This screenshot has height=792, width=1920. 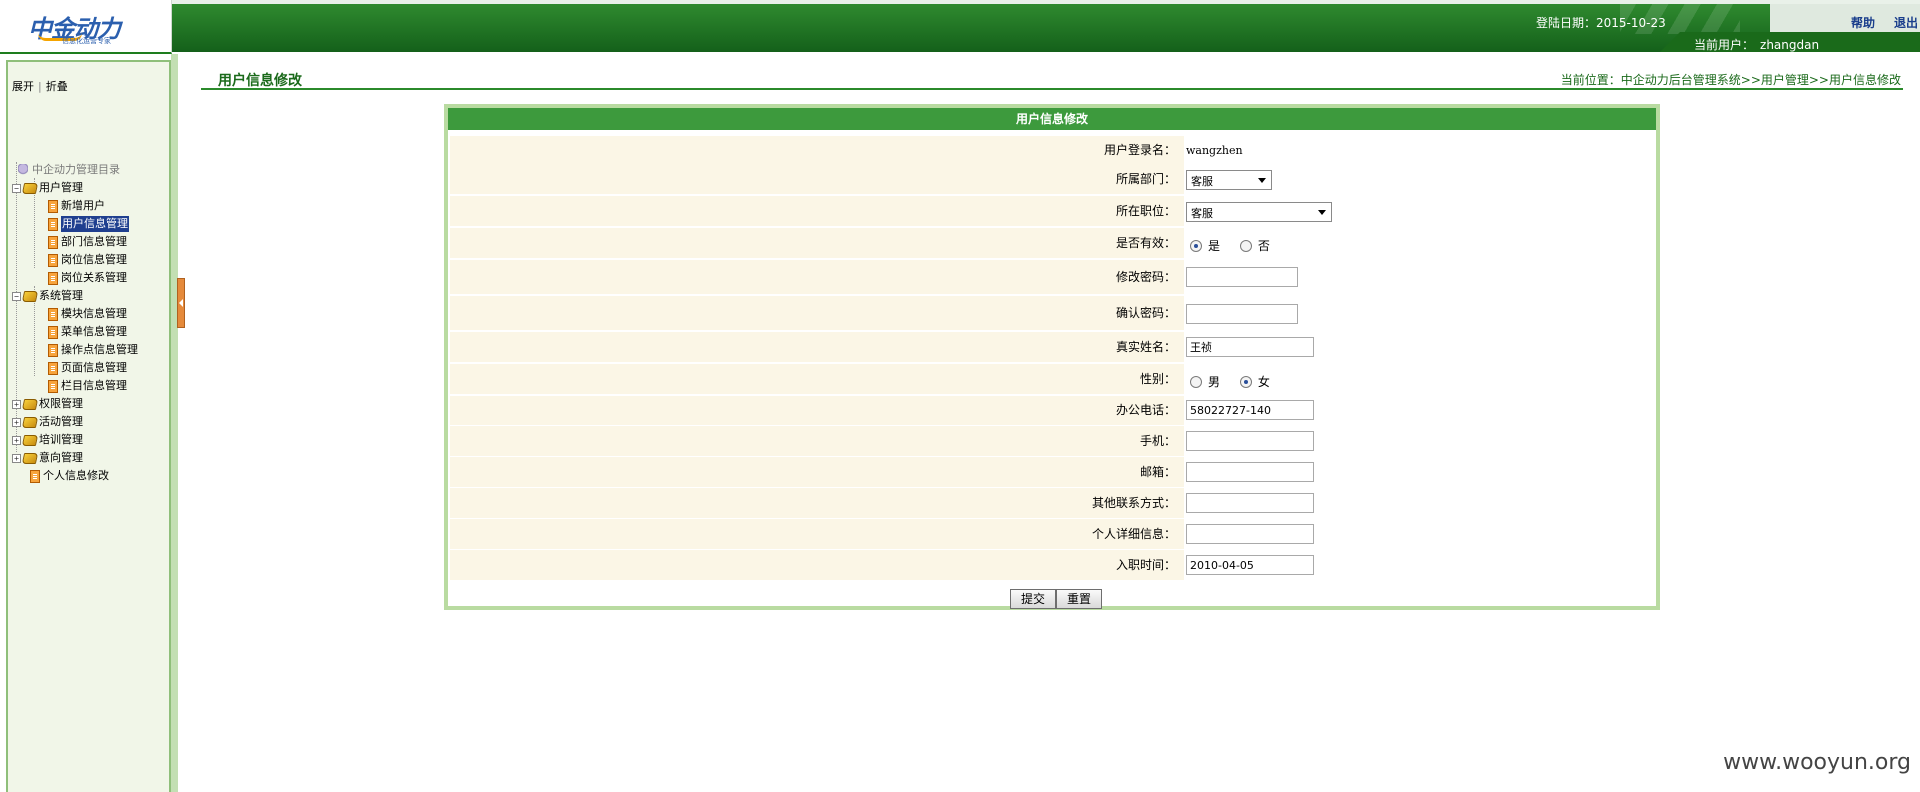 I want to click on current-user: 当前用户： zhangdan, so click(x=1756, y=44).